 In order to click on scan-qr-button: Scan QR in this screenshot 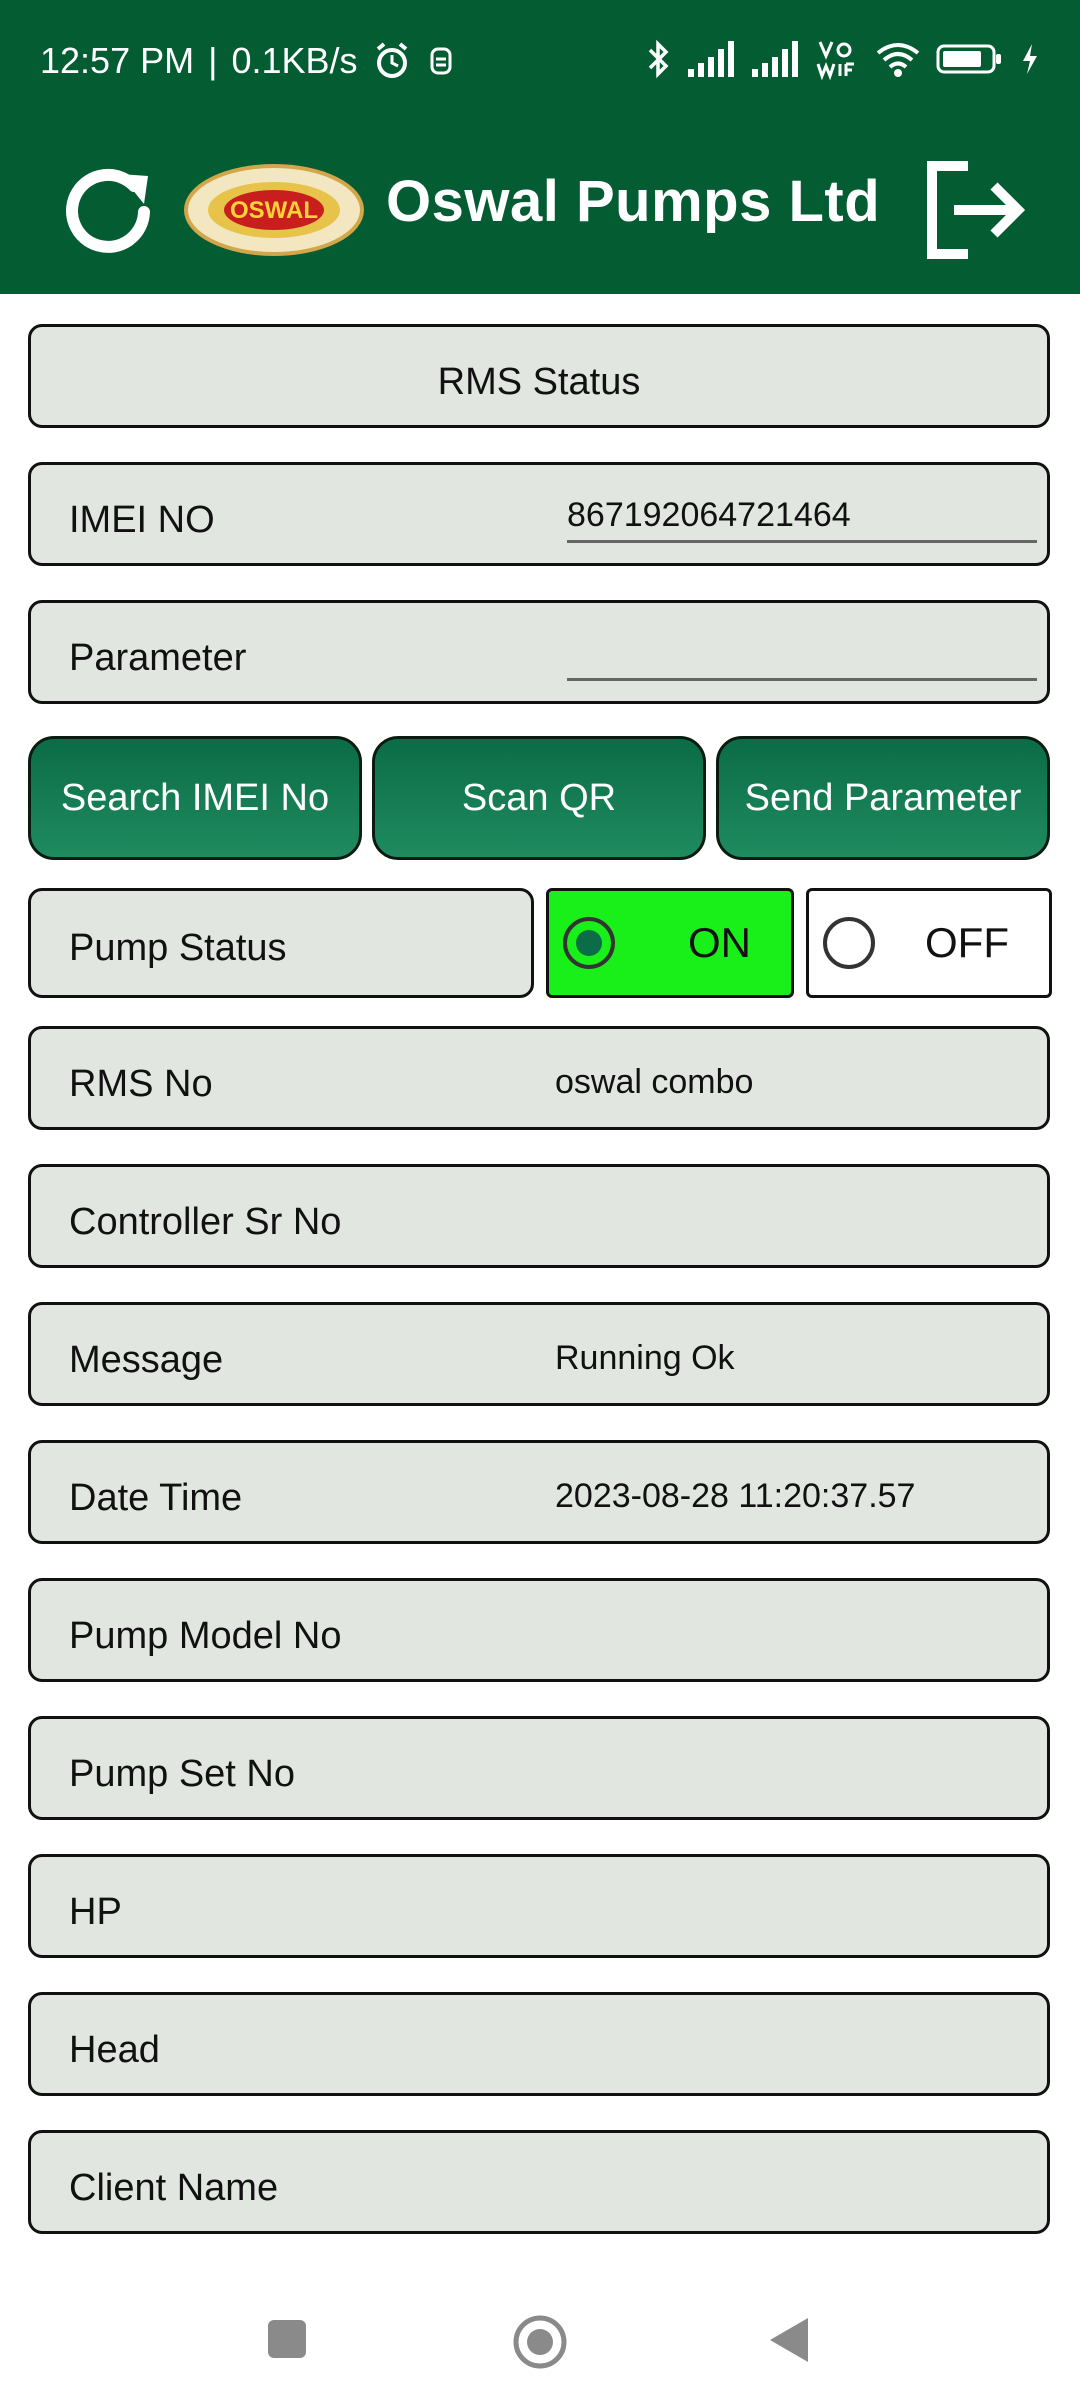, I will do `click(539, 798)`.